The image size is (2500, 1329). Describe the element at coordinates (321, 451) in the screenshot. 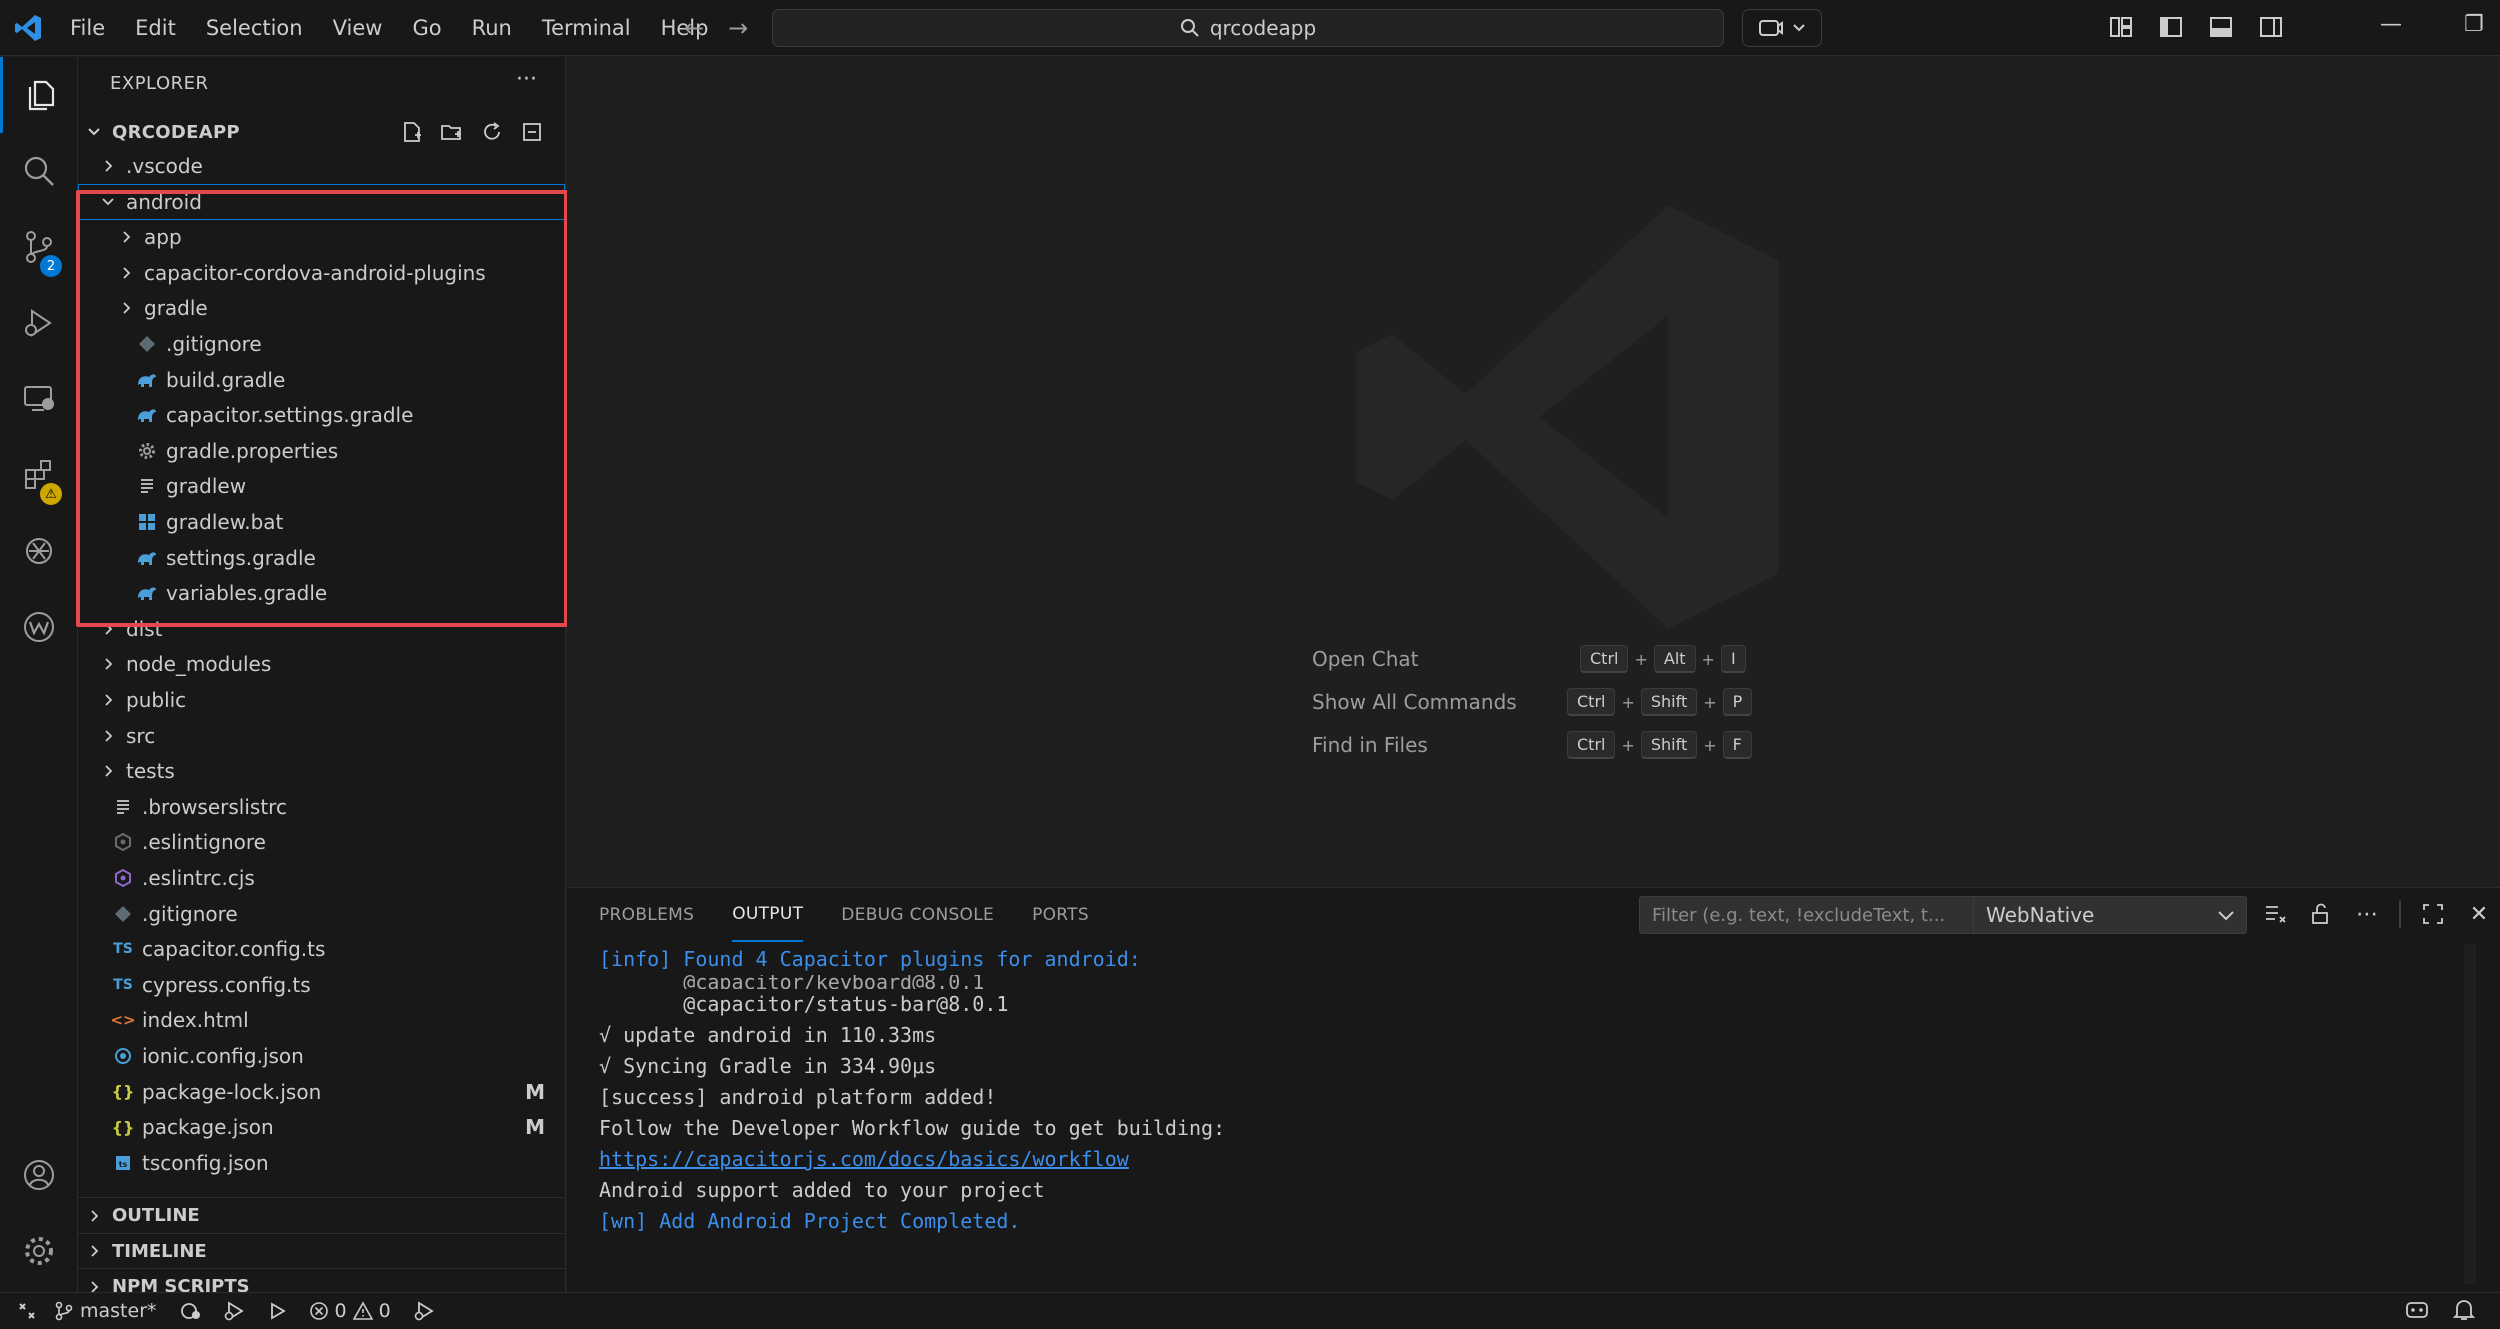

I see `file-gradle-properties: gradle.properties` at that location.